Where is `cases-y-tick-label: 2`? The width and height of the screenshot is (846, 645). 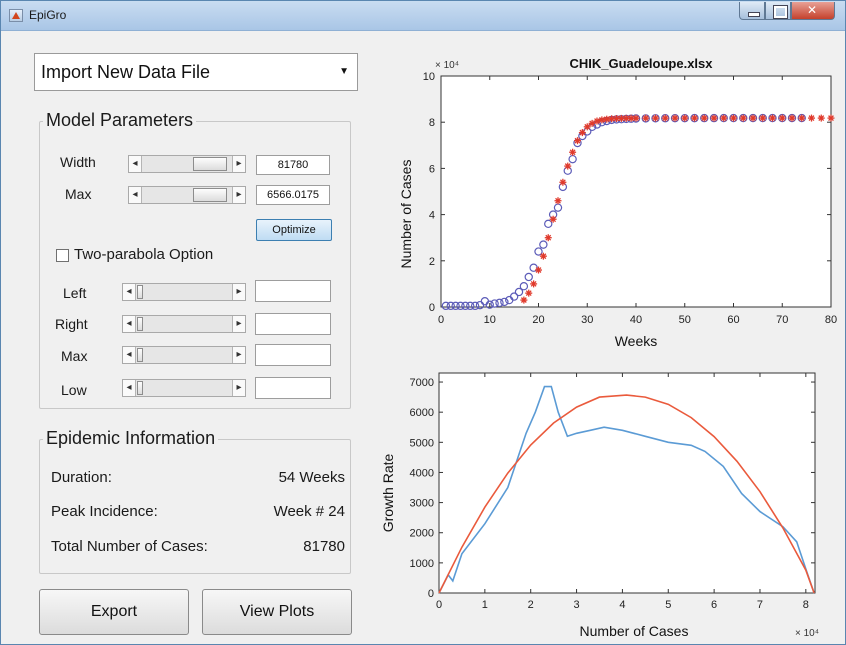
cases-y-tick-label: 2 is located at coordinates (432, 262).